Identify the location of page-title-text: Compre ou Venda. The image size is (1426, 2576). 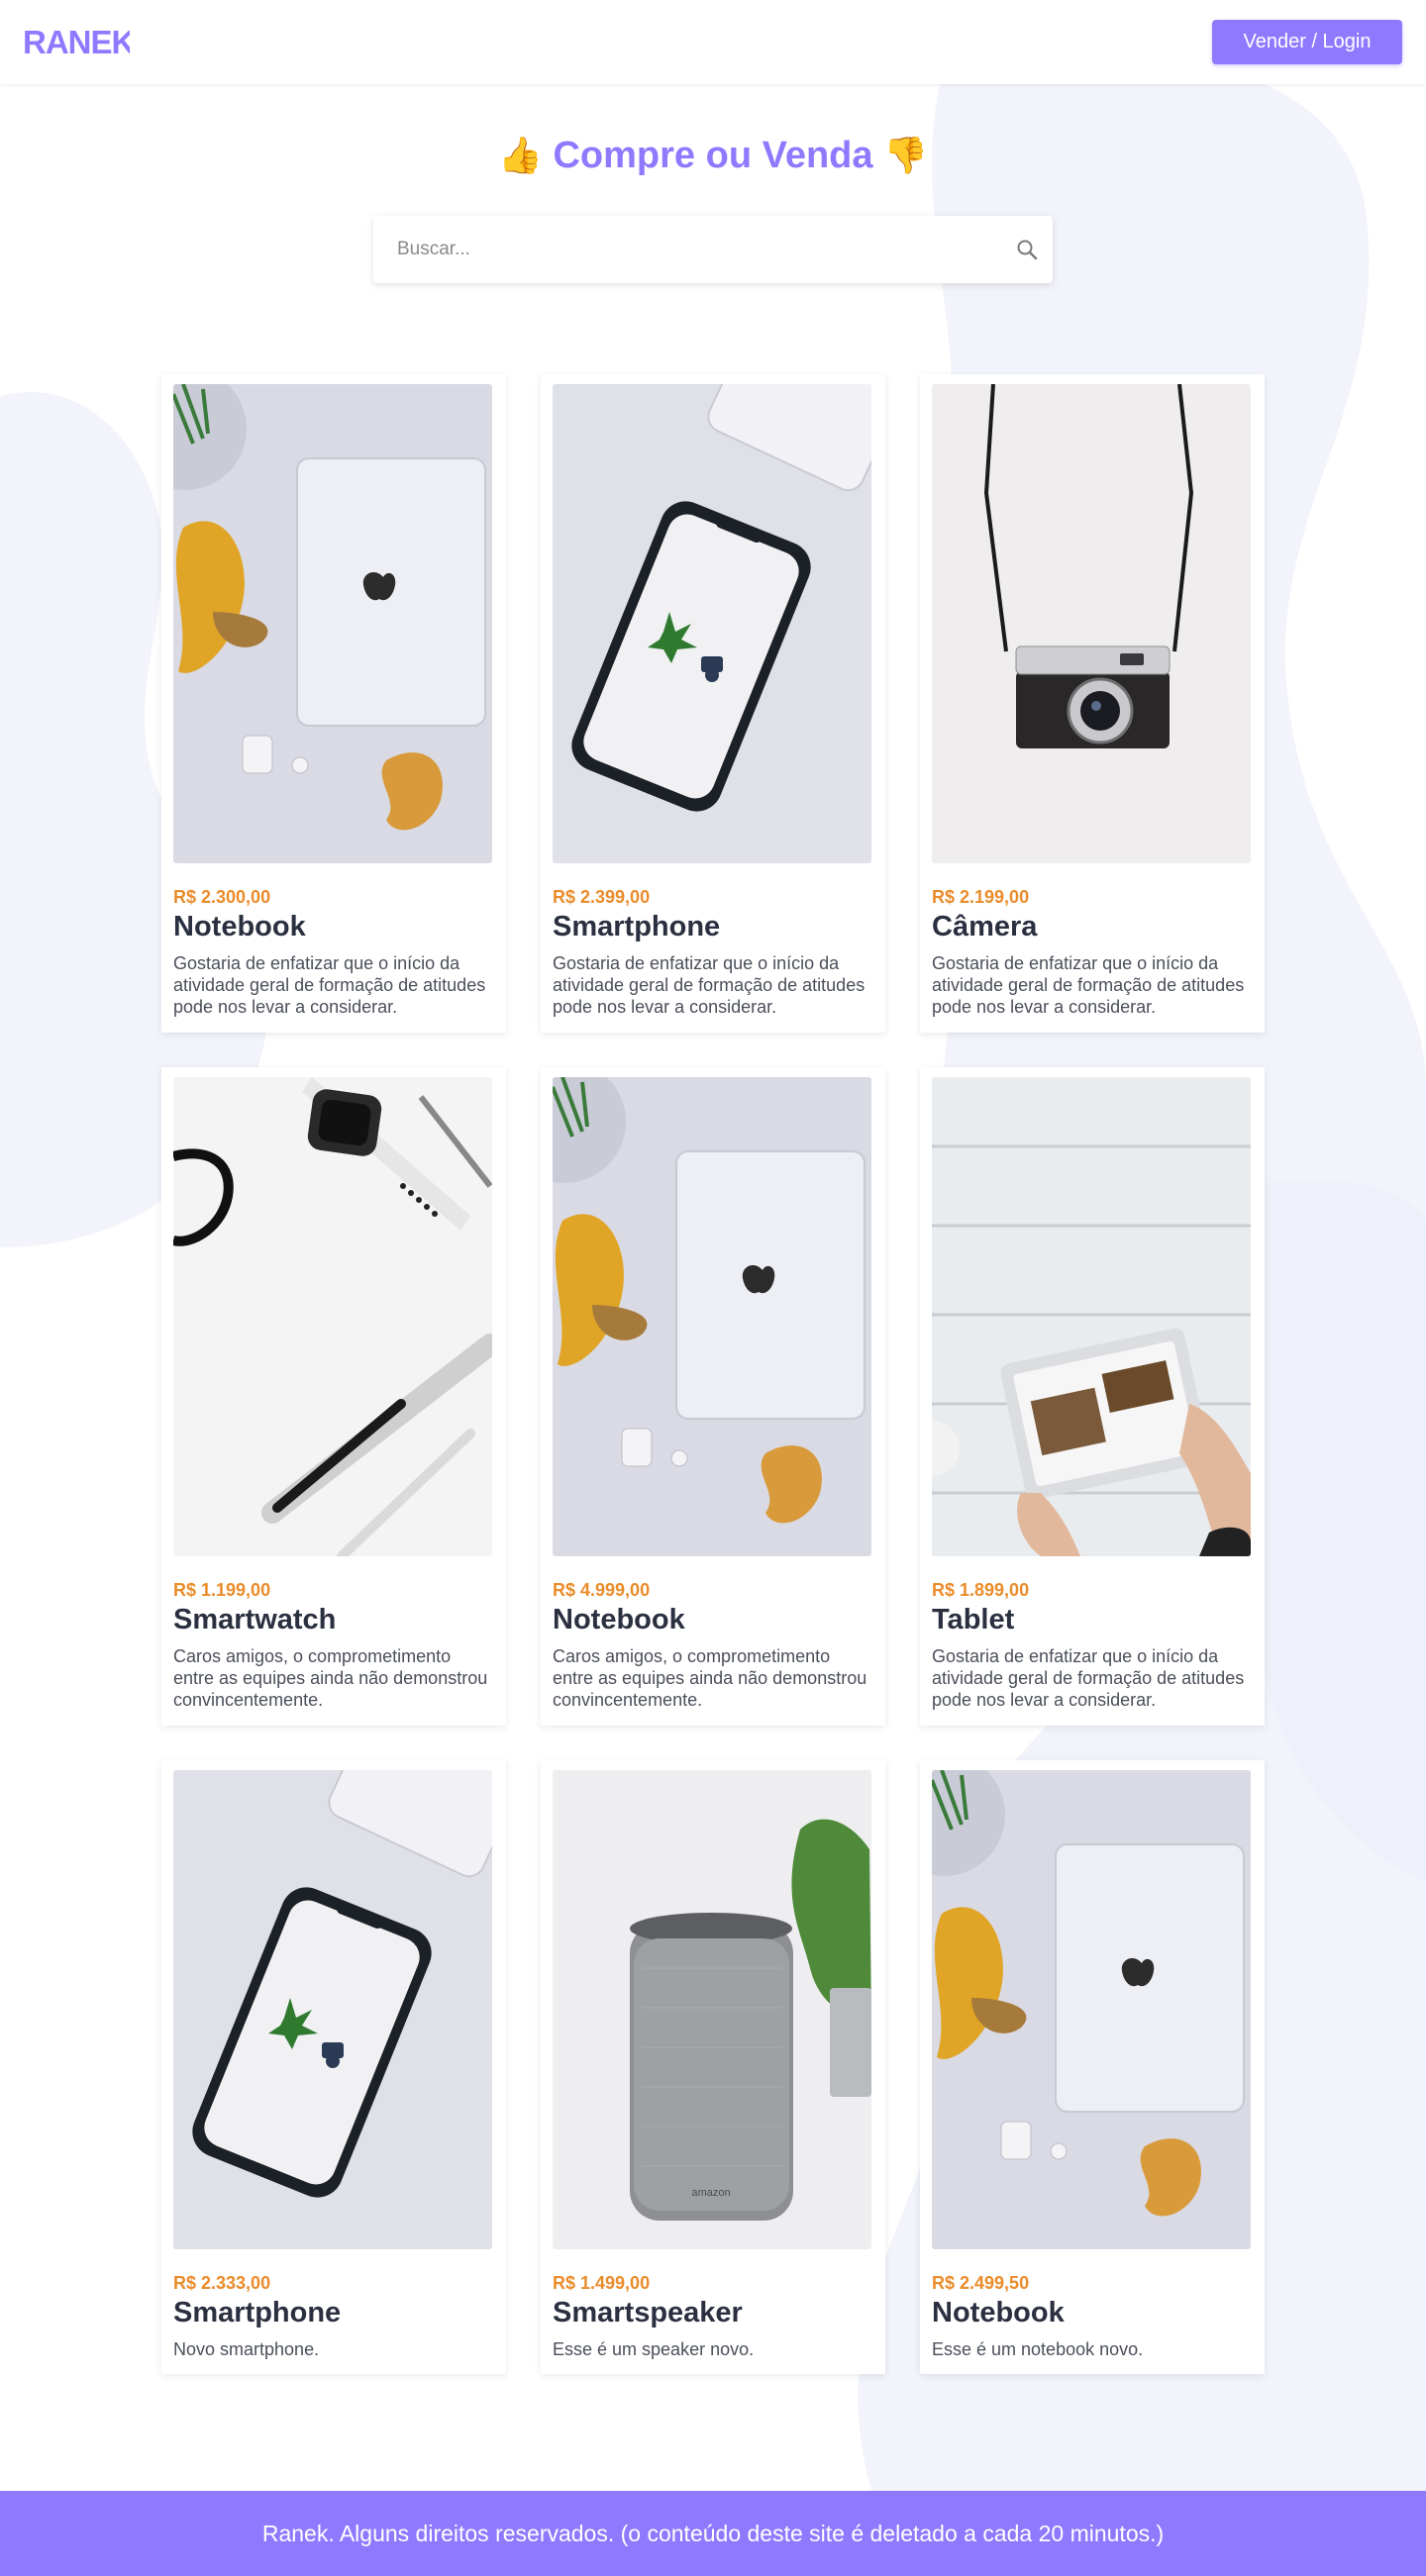
(713, 156).